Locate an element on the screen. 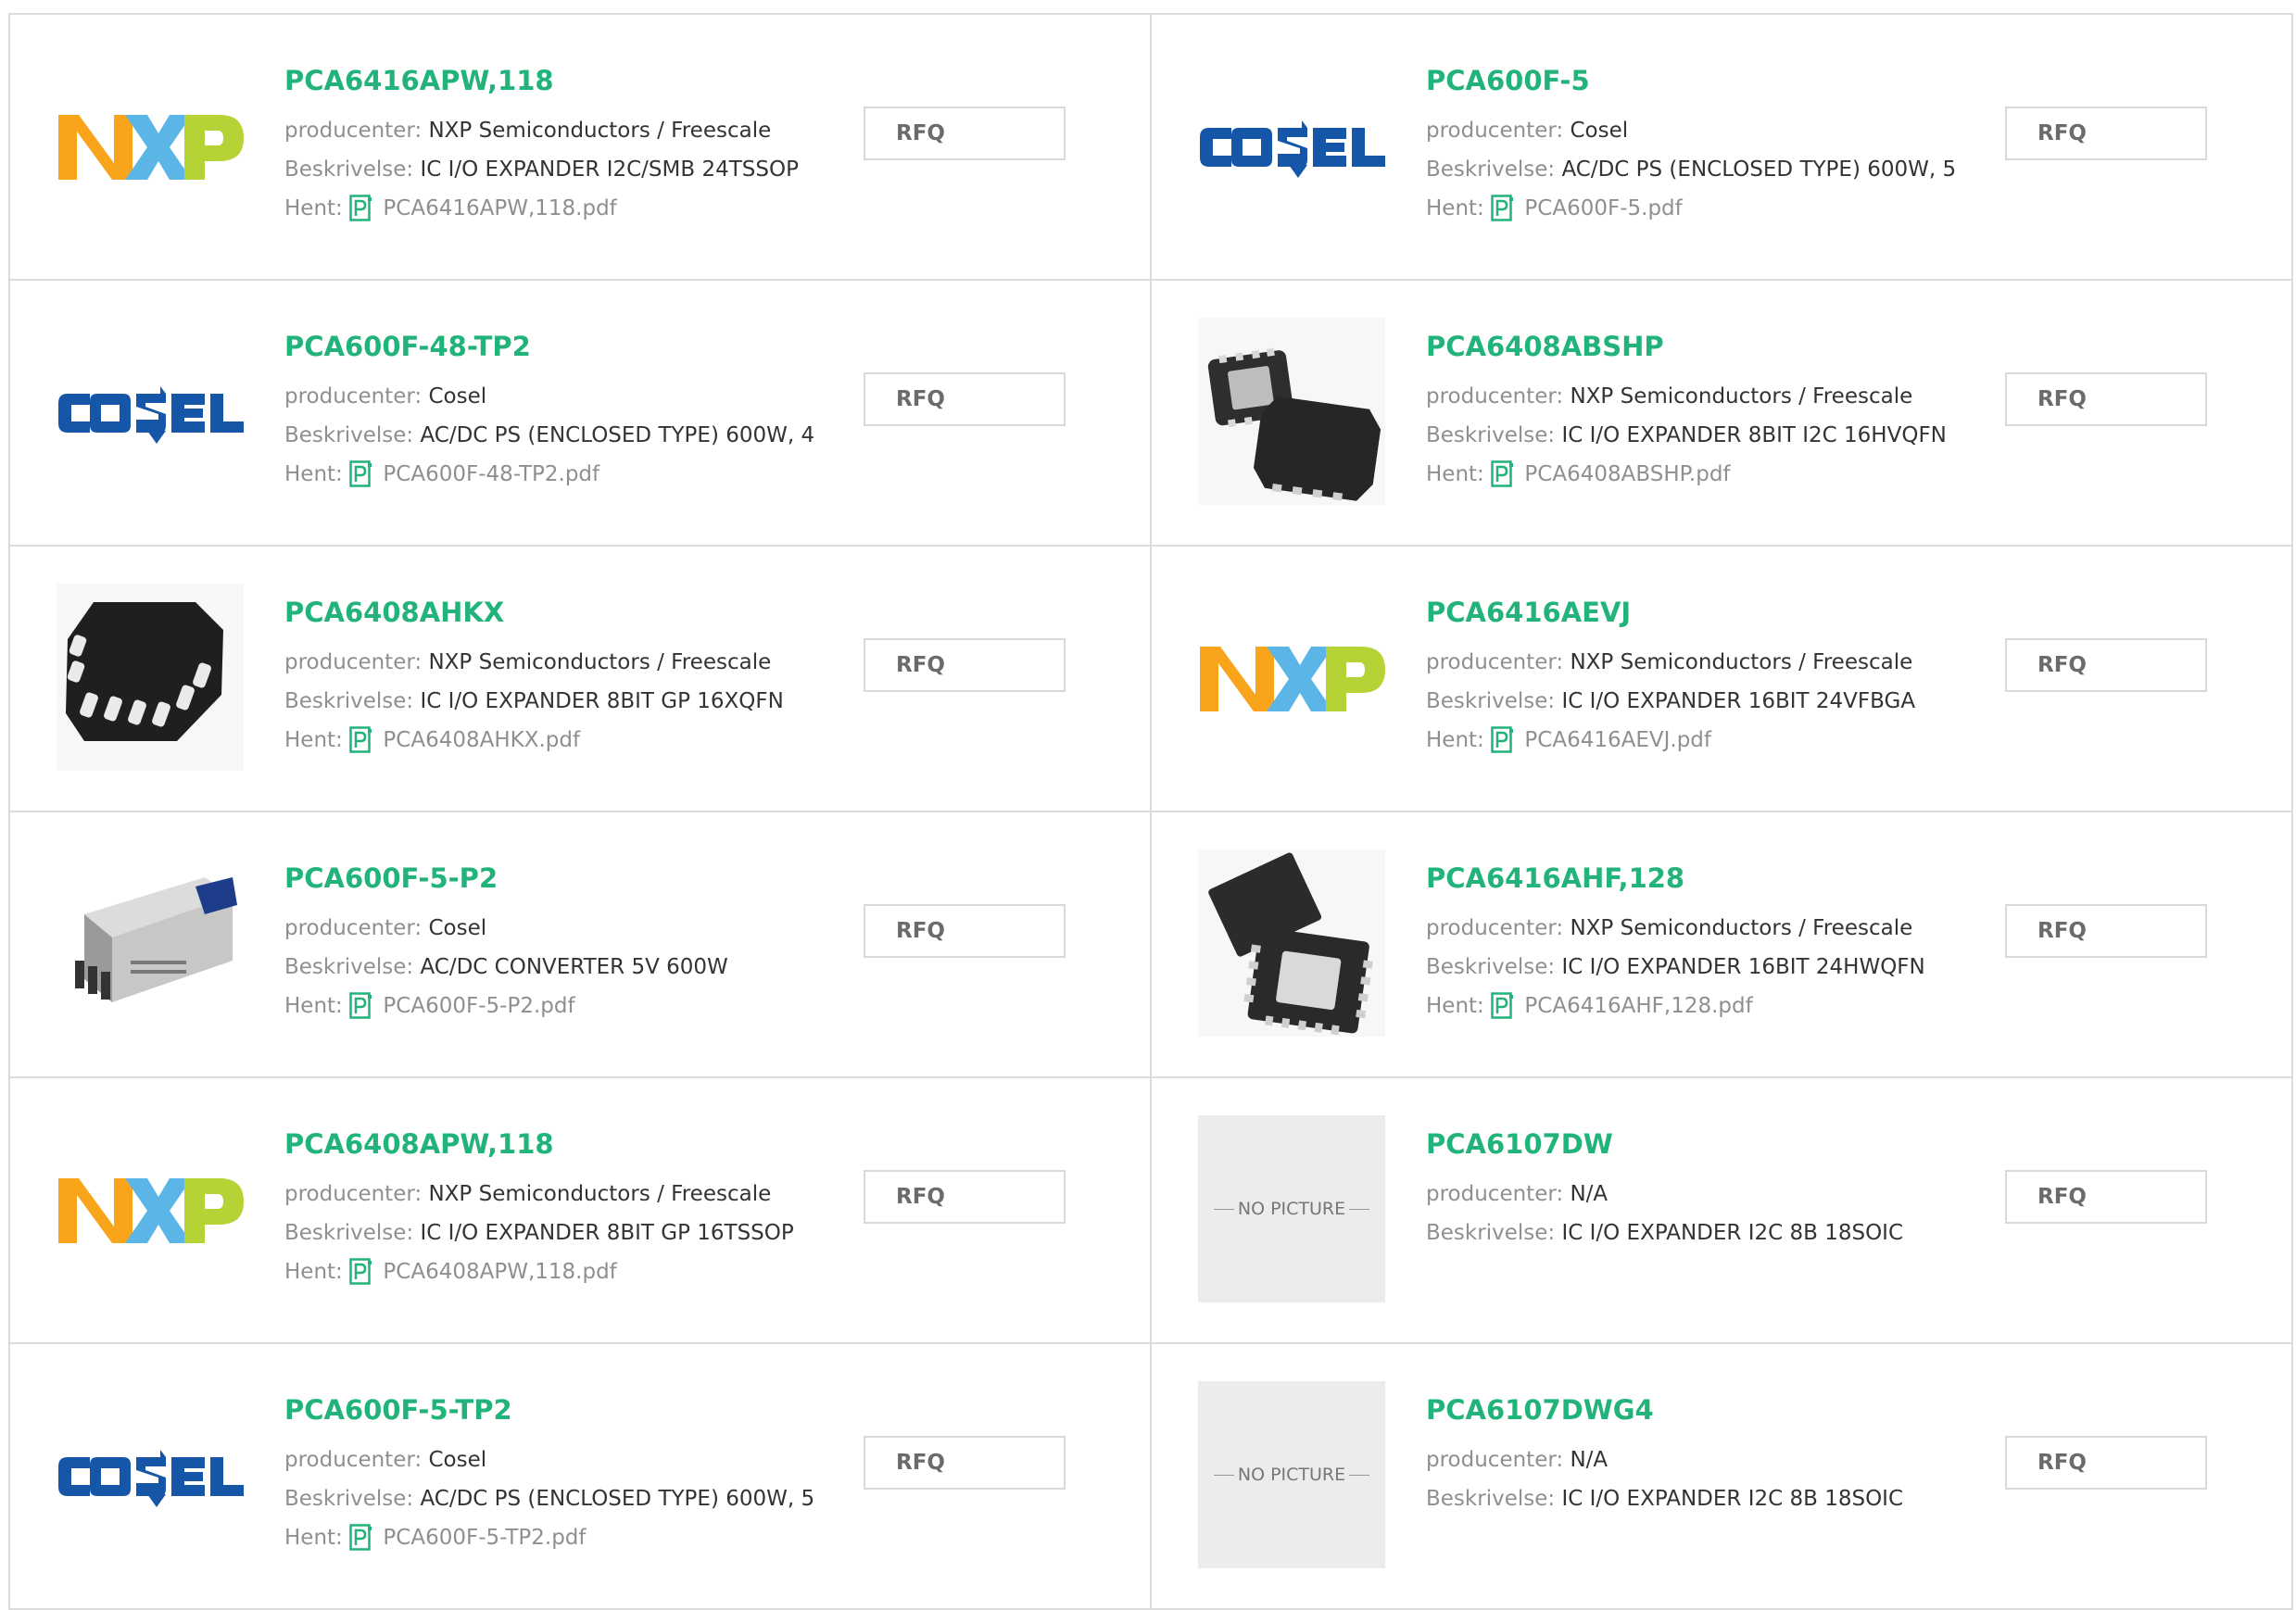  part-number-link: PCA6107DWG4 is located at coordinates (1713, 1410).